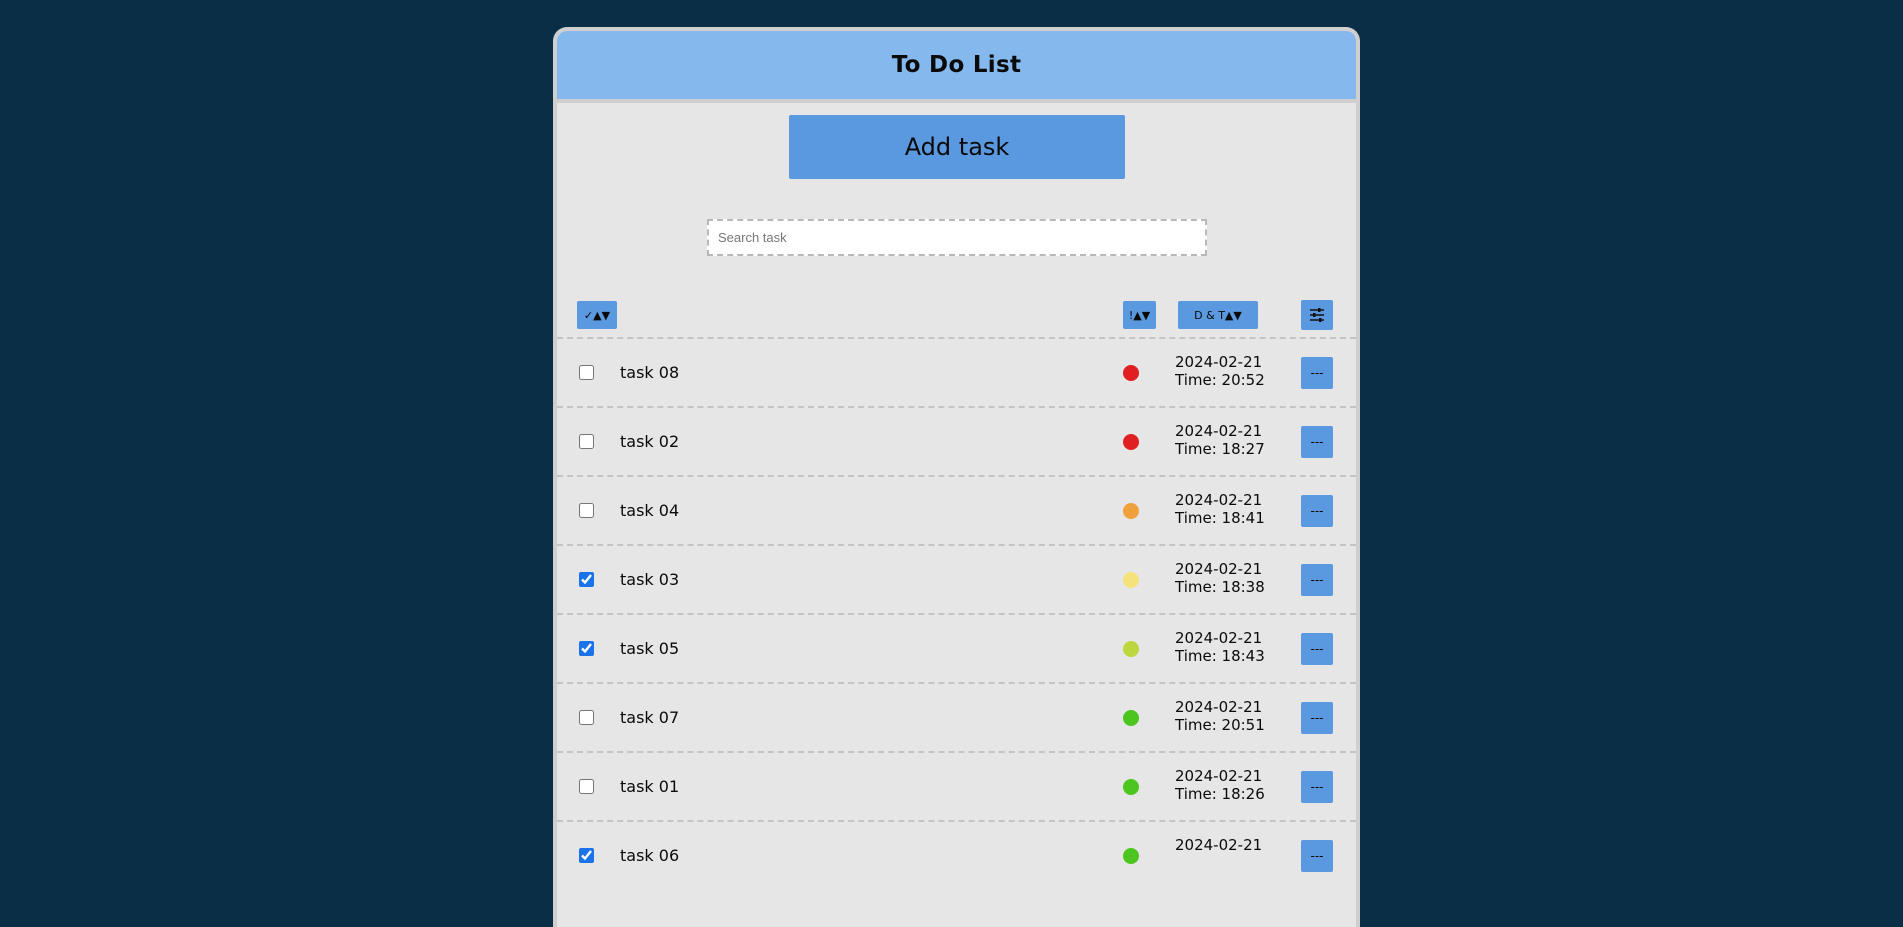 This screenshot has height=927, width=1903. Describe the element at coordinates (956, 509) in the screenshot. I see `task-row: task 04 2024-02-21 Time: 18:41 ---` at that location.